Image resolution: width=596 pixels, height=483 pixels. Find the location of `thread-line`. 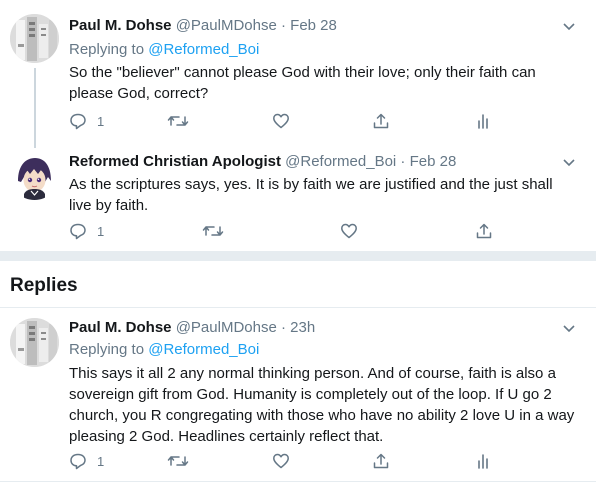

thread-line is located at coordinates (35, 108).